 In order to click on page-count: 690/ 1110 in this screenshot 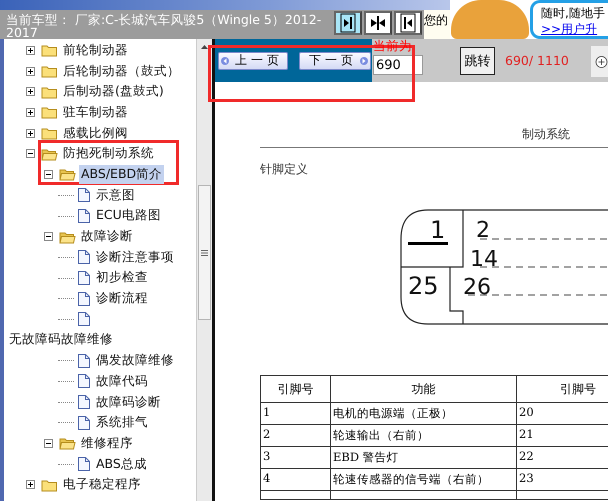, I will do `click(537, 60)`.